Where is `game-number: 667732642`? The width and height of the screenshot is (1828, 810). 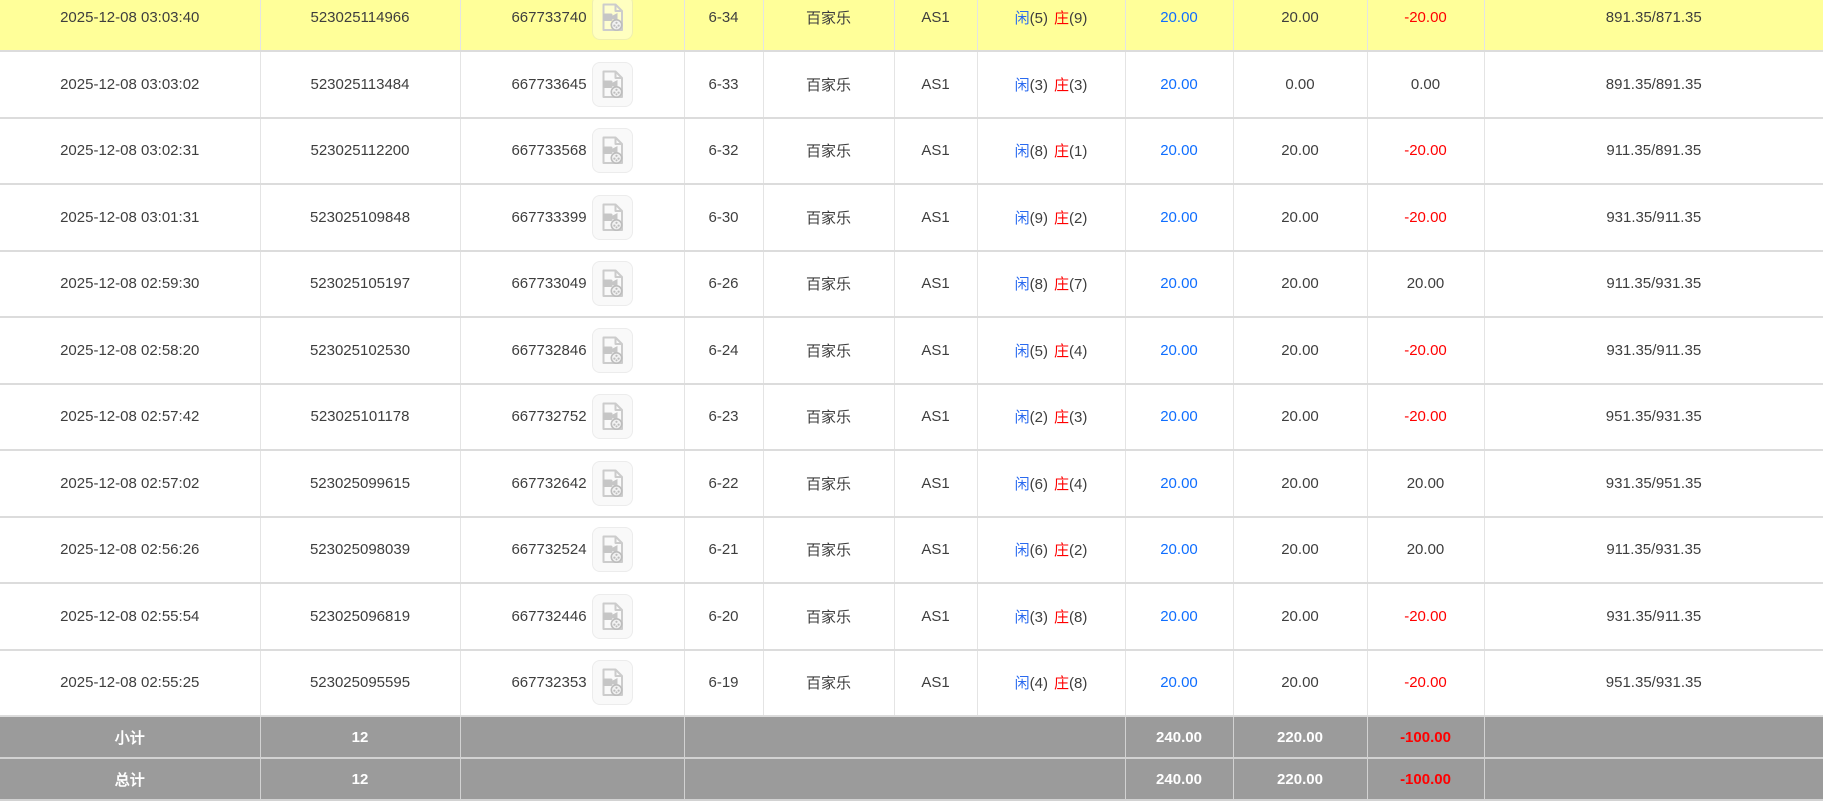 game-number: 667732642 is located at coordinates (549, 483).